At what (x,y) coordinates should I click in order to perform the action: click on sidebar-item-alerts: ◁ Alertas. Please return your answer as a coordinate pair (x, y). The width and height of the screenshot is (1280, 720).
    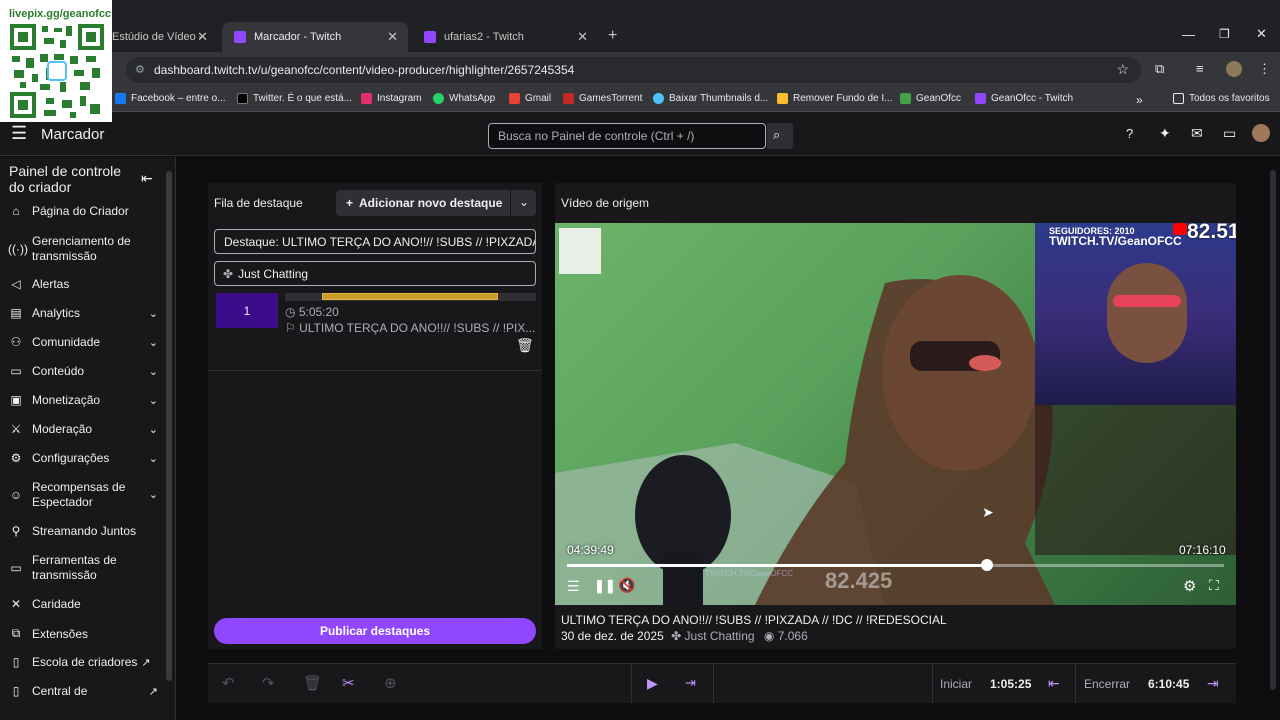
    Looking at the image, I should click on (83, 284).